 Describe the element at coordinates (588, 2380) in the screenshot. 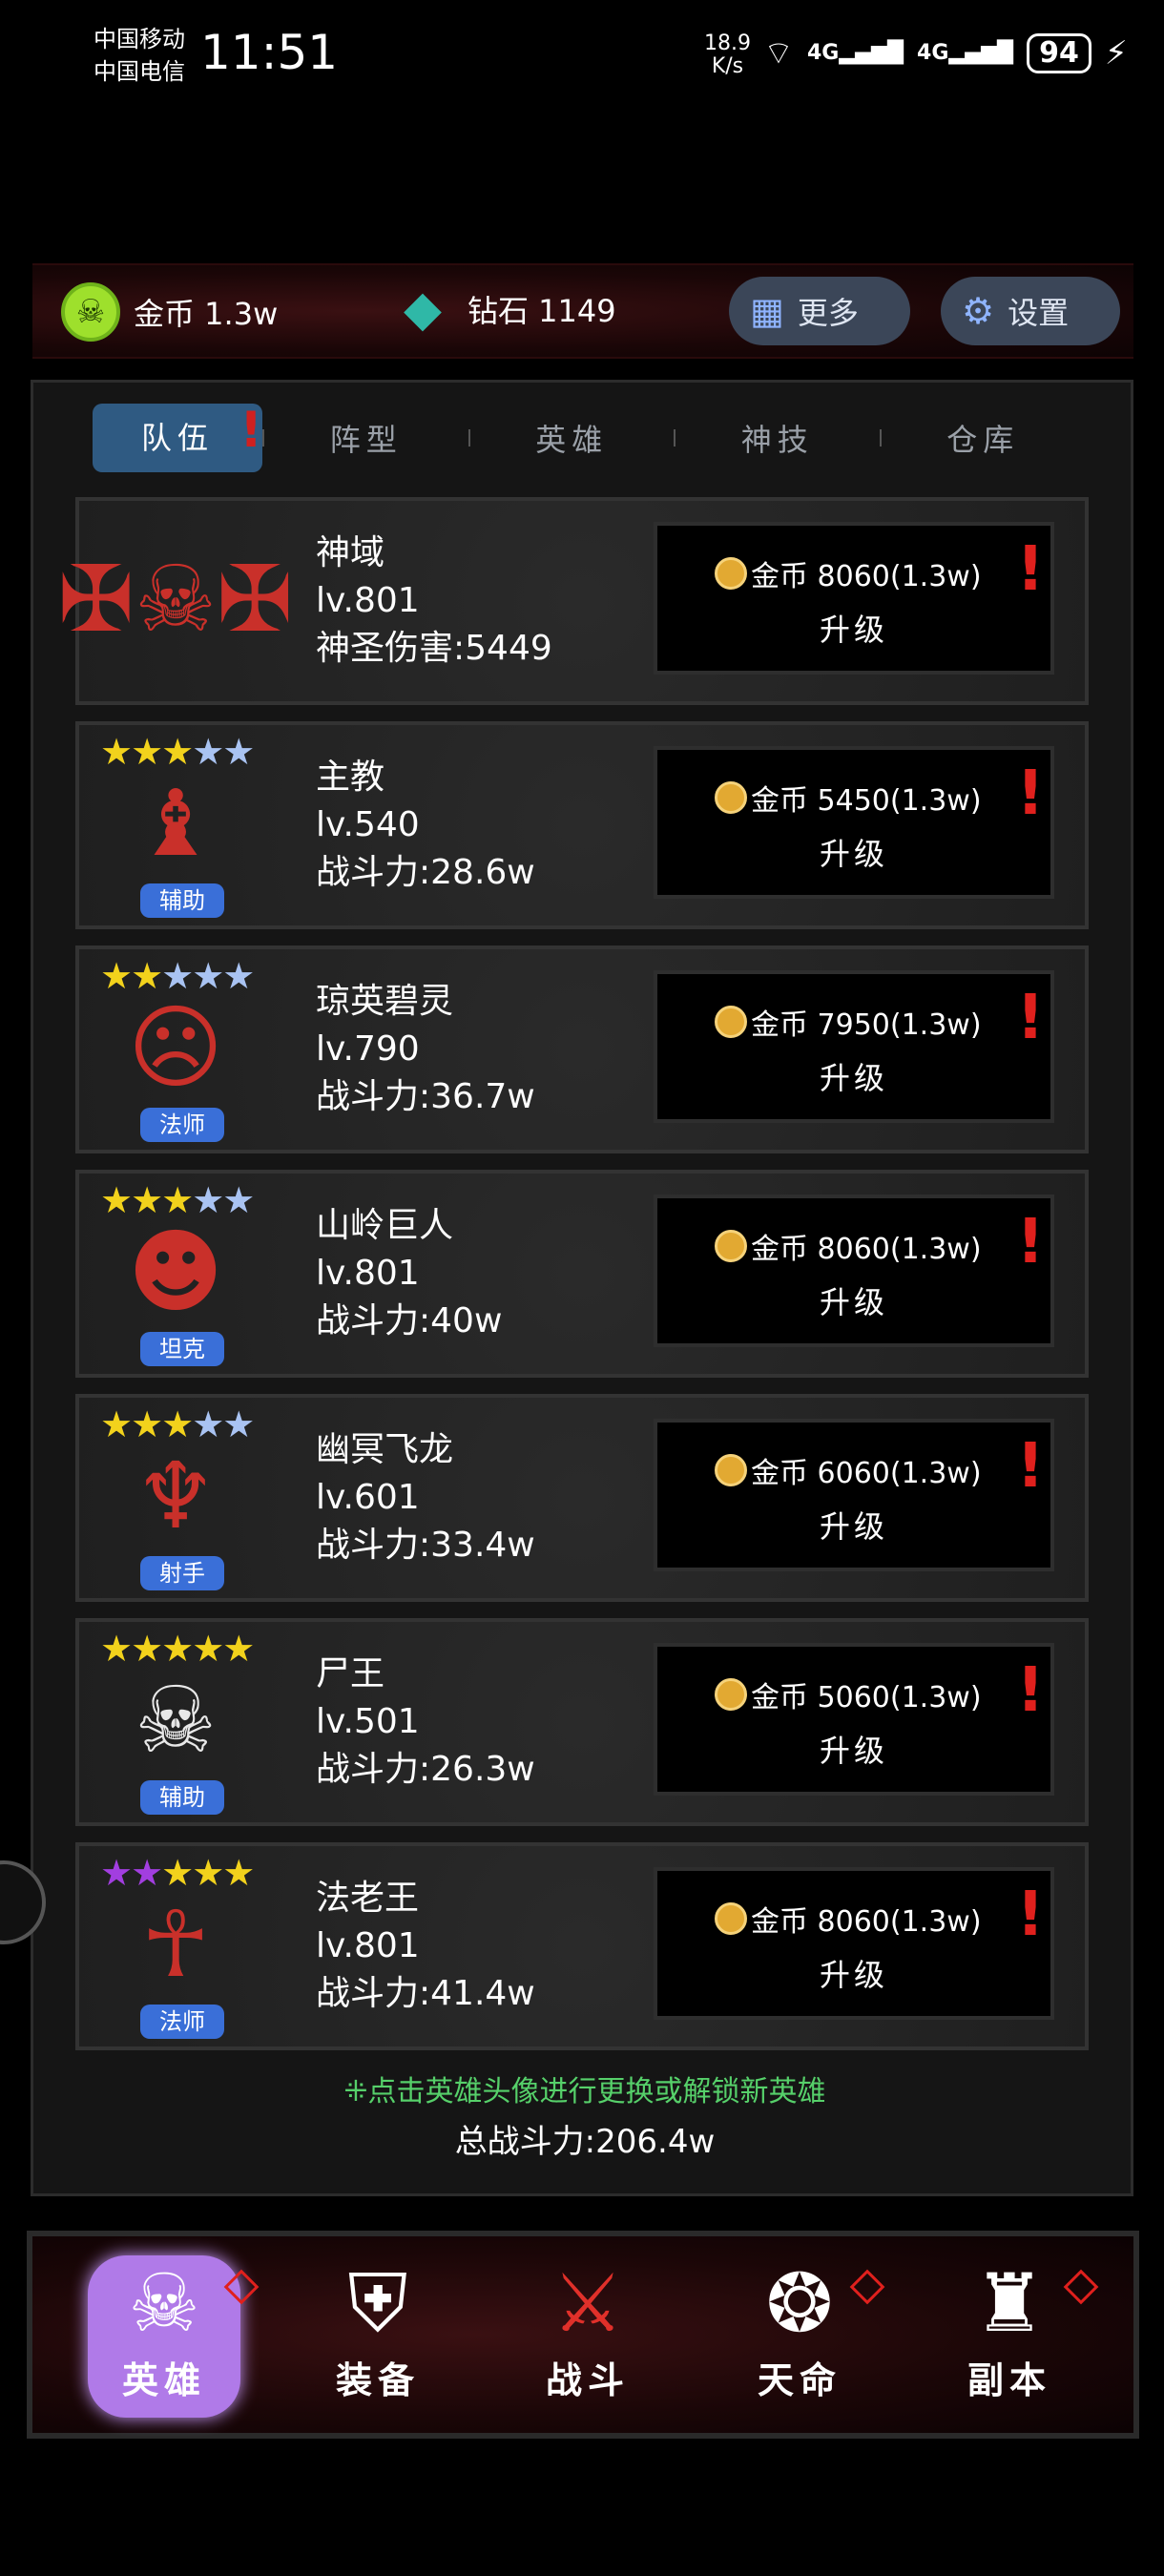

I see `nav-label: 战斗` at that location.